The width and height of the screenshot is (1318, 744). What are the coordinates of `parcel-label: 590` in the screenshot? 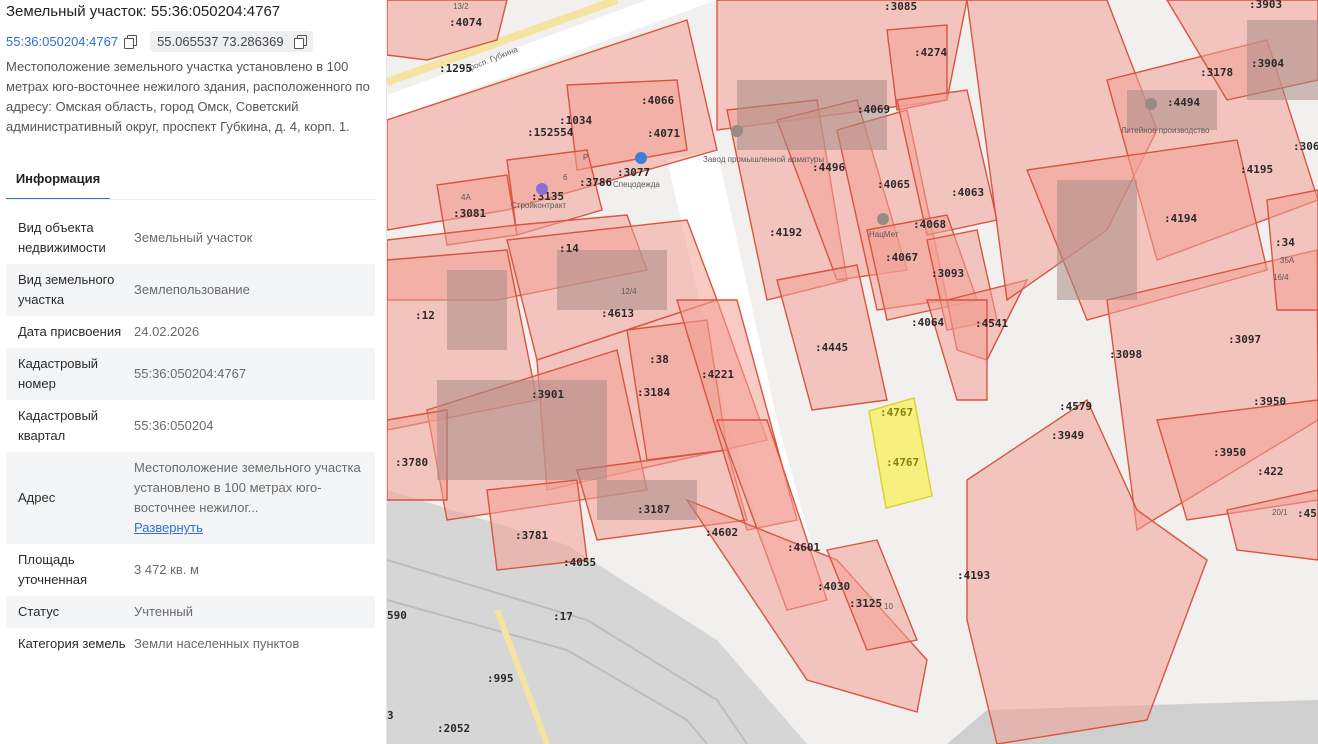 It's located at (397, 615).